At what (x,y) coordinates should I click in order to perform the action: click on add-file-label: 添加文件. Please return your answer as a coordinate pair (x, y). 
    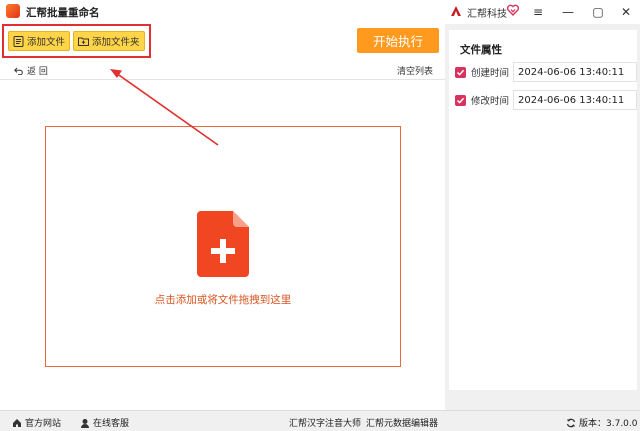
    Looking at the image, I should click on (46, 42).